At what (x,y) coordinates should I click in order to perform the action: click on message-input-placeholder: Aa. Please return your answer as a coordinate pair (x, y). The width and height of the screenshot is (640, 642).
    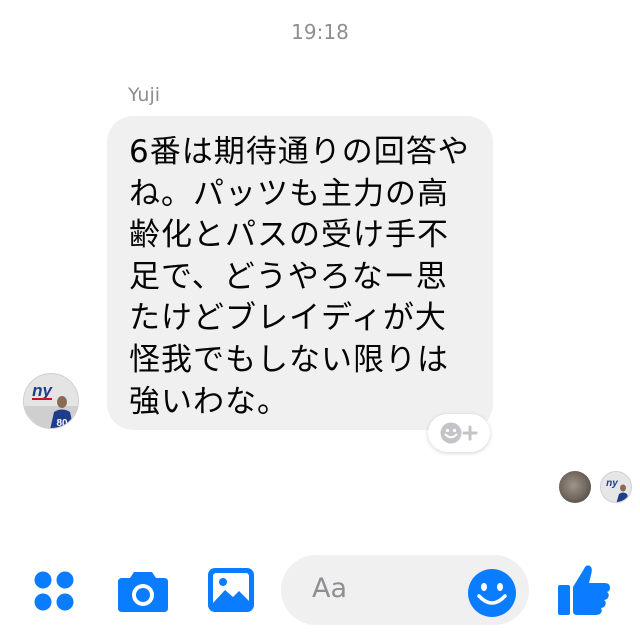
    Looking at the image, I should click on (330, 588).